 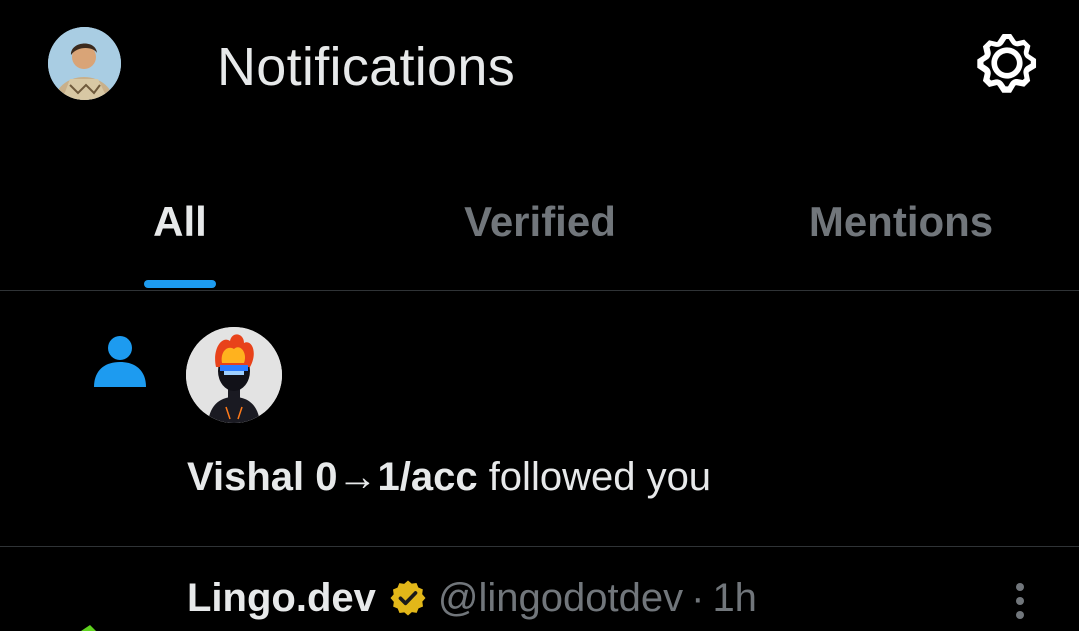 What do you see at coordinates (366, 67) in the screenshot?
I see `page-title: Notifications` at bounding box center [366, 67].